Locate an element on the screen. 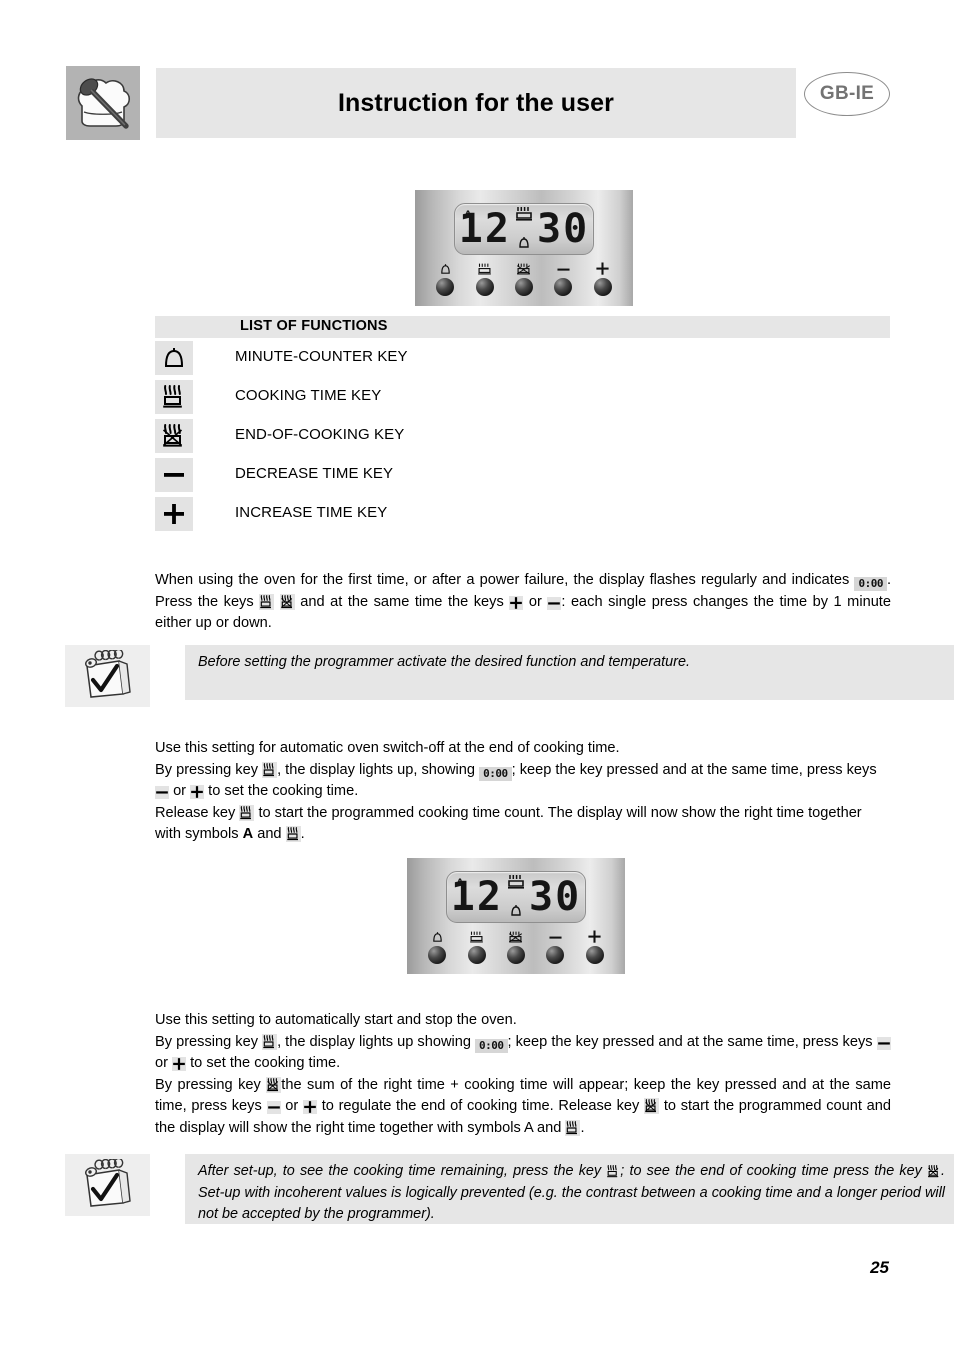 This screenshot has height=1350, width=954. text-fragment: , the display lights up showing is located at coordinates (374, 1041).